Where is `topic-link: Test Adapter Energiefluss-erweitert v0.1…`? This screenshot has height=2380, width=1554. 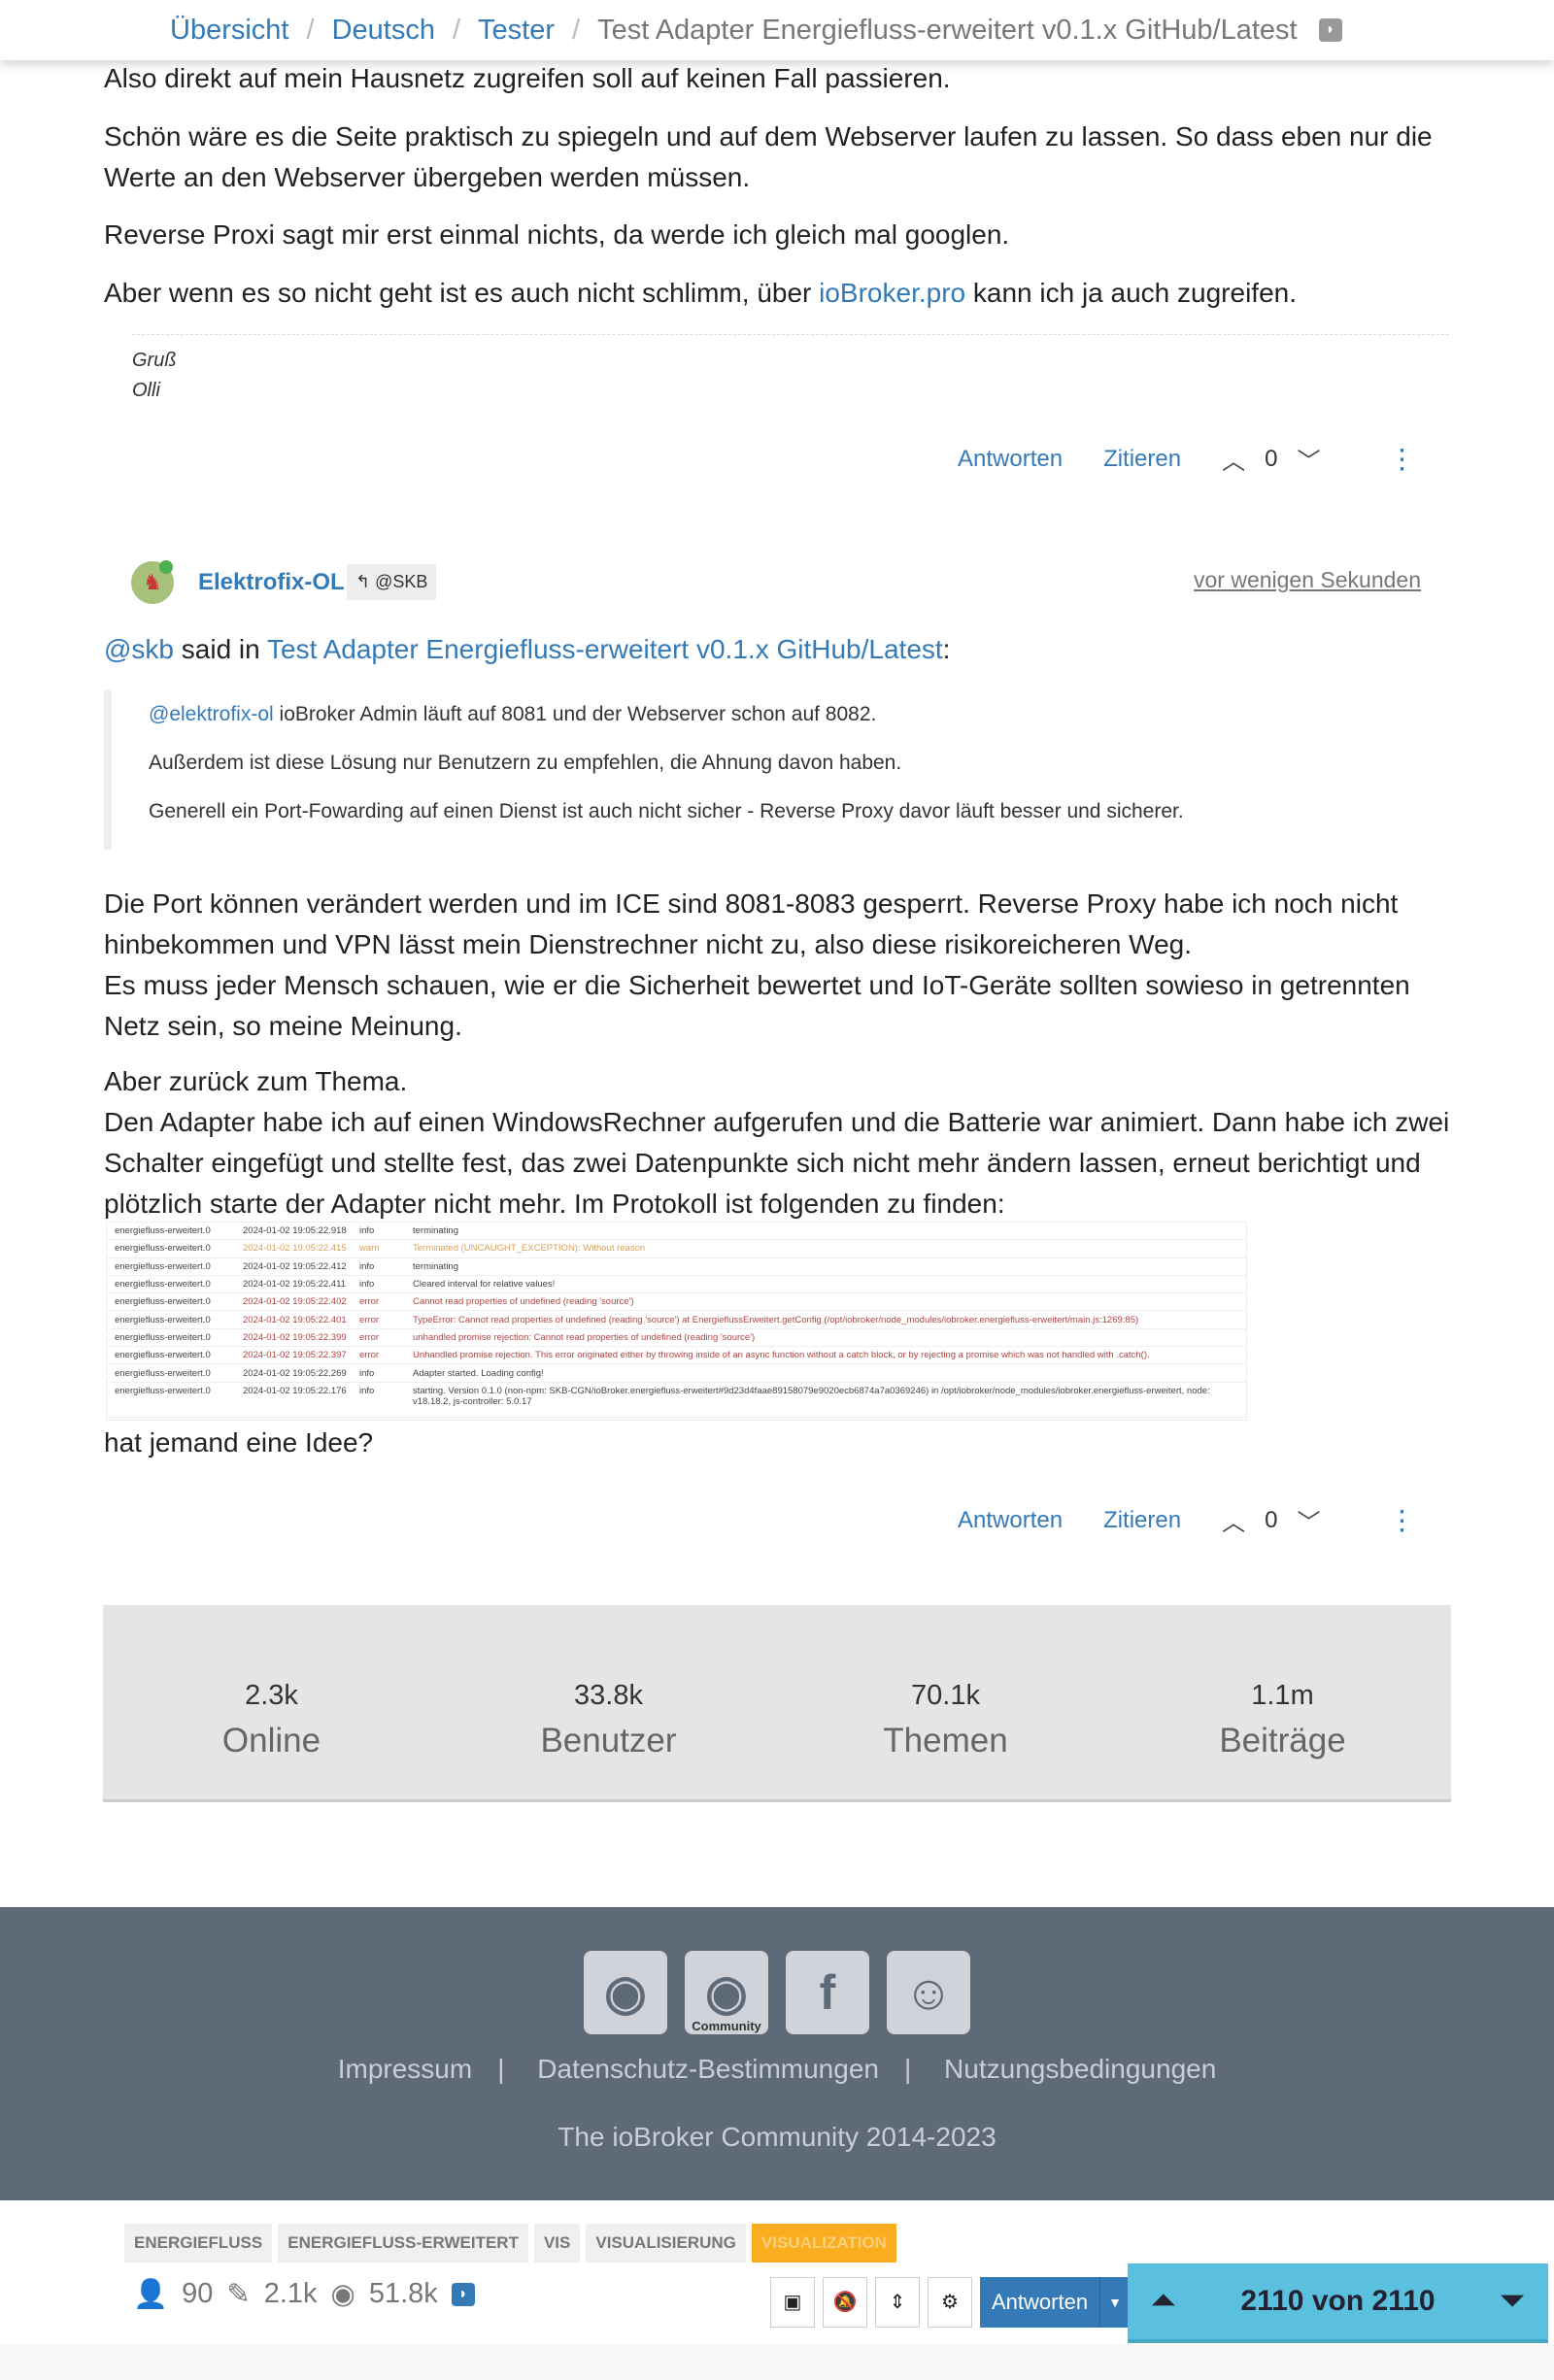
topic-link: Test Adapter Energiefluss-erweitert v0.1… is located at coordinates (605, 649).